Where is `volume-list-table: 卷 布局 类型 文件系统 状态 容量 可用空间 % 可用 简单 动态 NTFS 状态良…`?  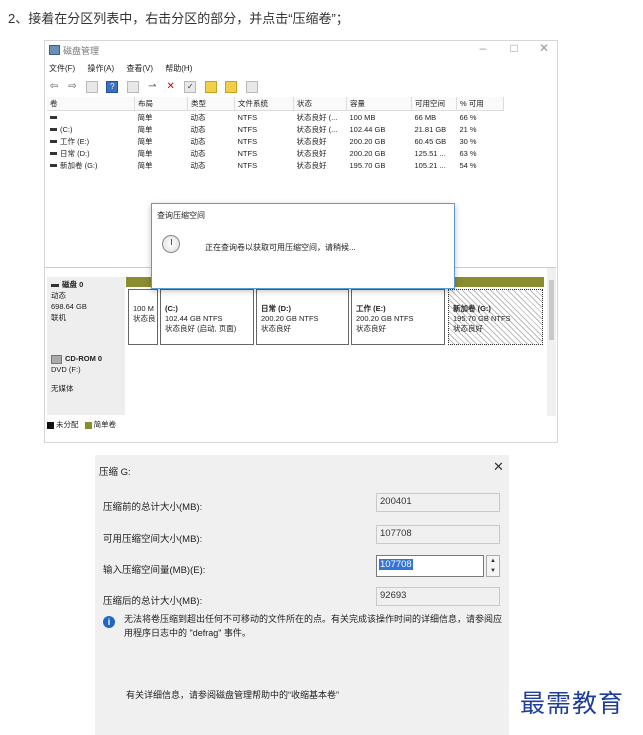
volume-list-table: 卷 布局 类型 文件系统 状态 容量 可用空间 % 可用 简单 动态 NTFS 状态良… is located at coordinates (275, 134).